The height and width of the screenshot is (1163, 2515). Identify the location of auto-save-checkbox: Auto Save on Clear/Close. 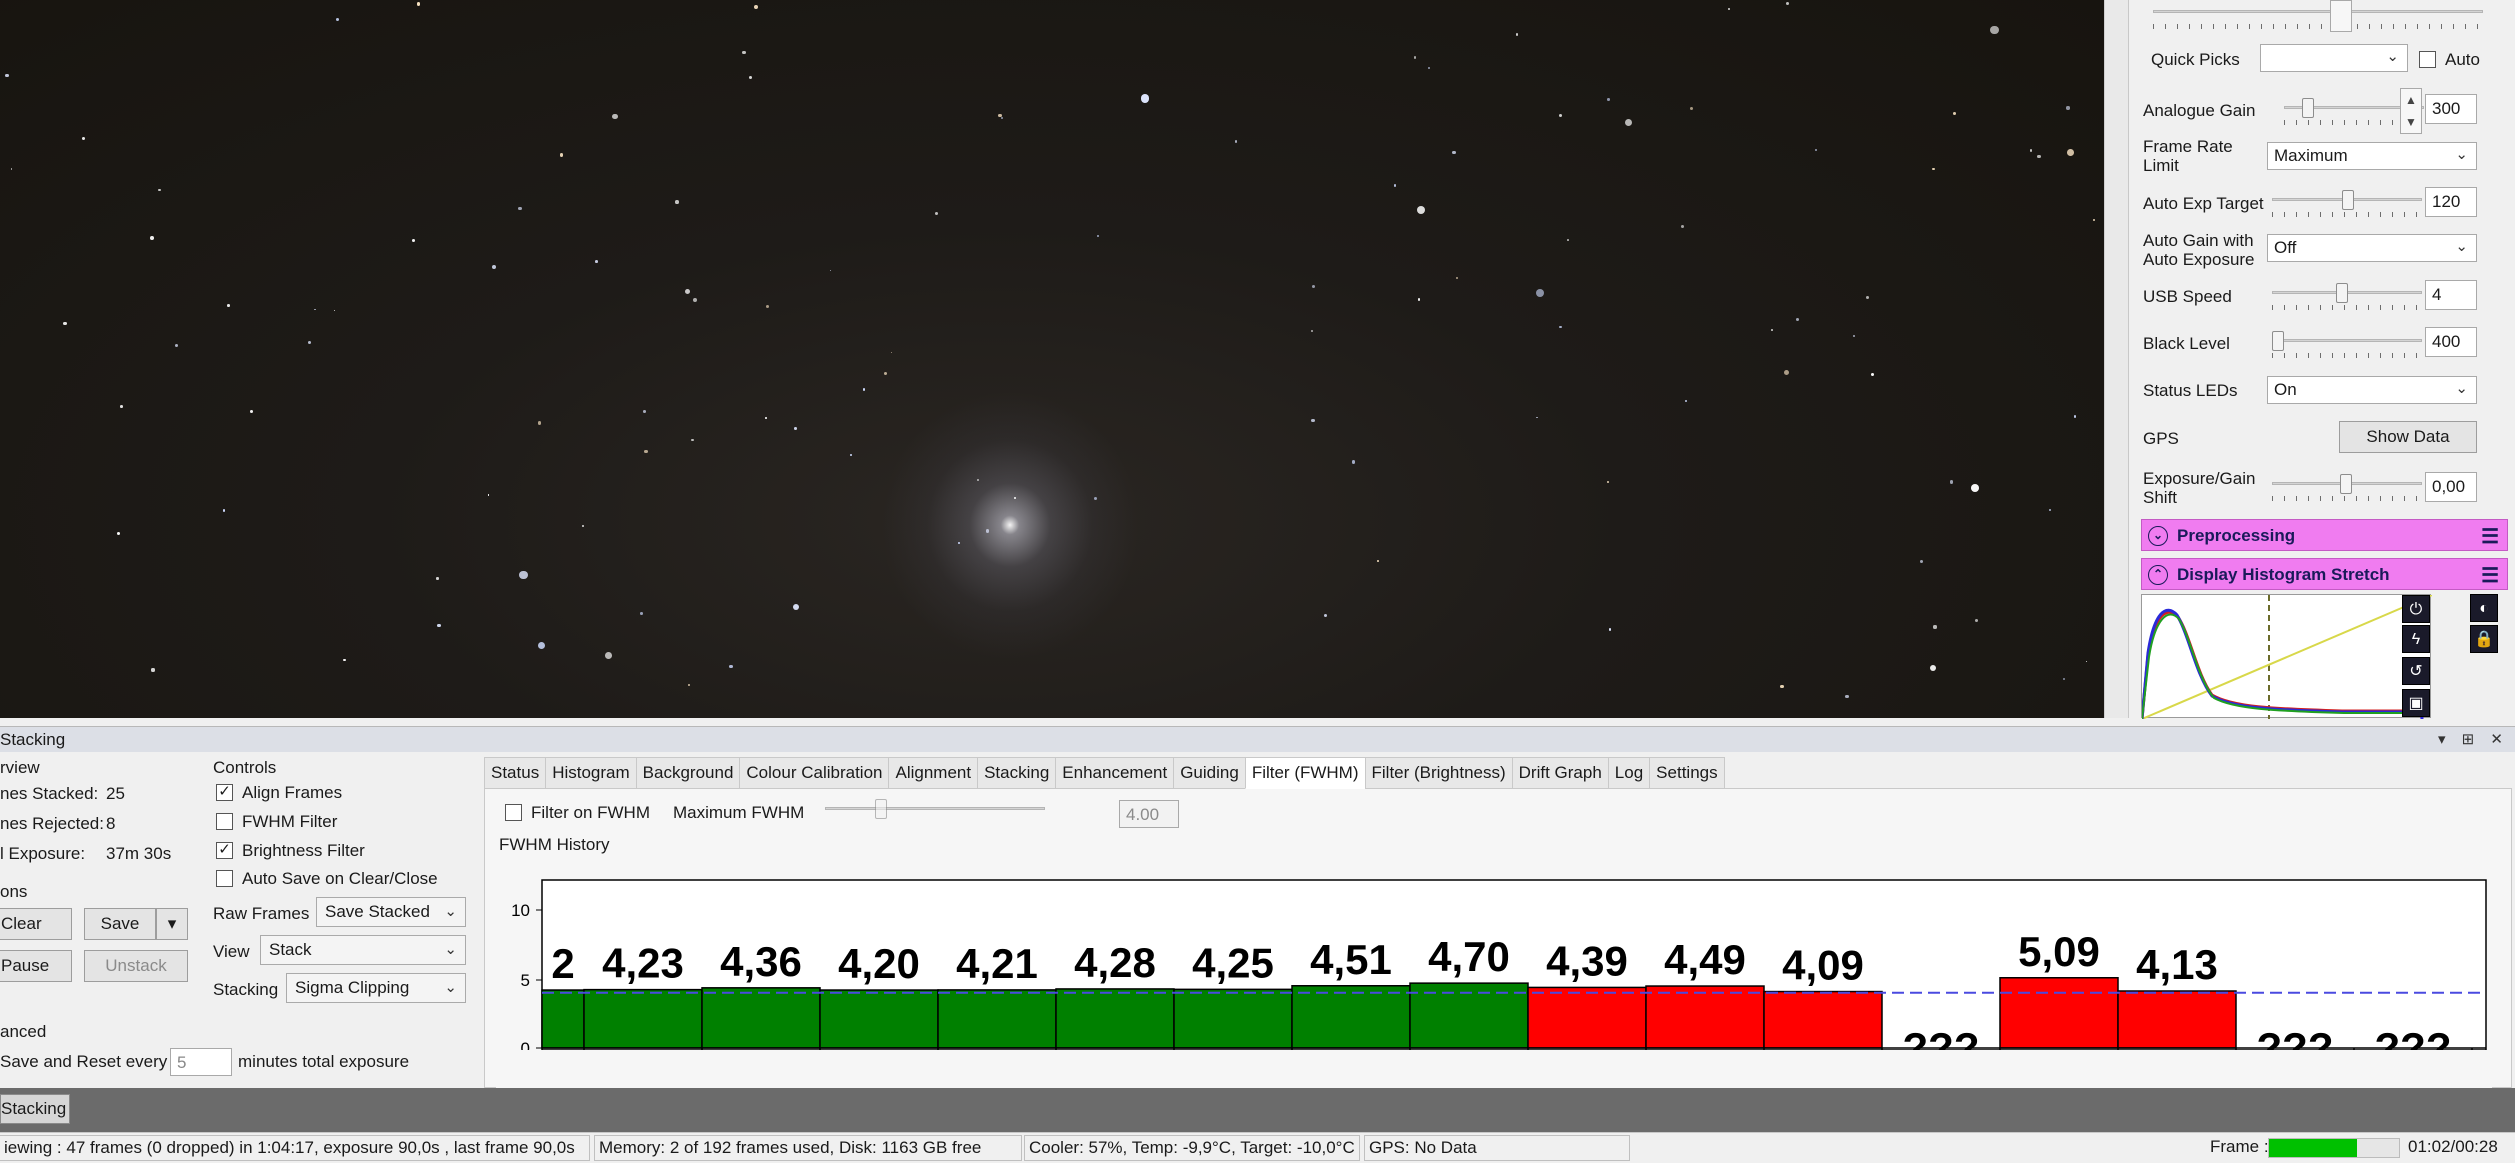
(327, 879).